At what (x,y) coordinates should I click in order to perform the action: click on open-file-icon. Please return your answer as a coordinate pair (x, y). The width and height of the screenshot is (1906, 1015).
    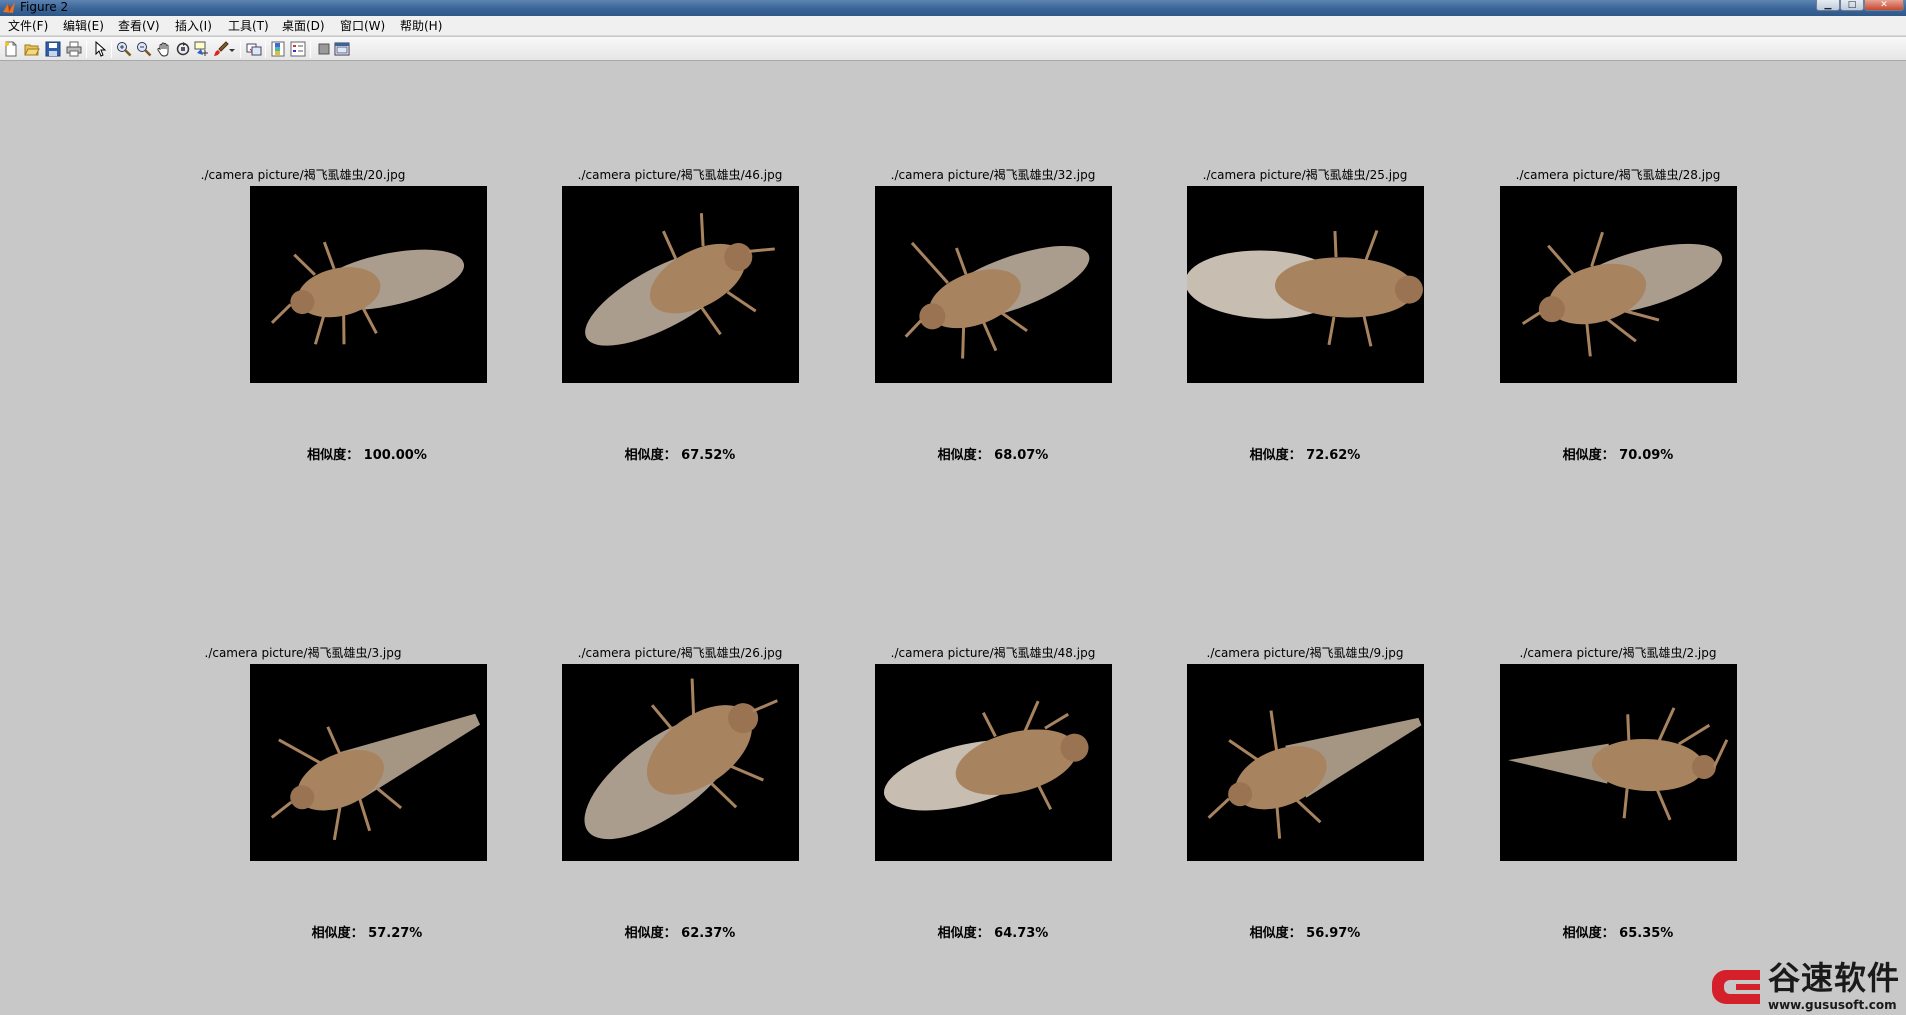
    Looking at the image, I should click on (32, 49).